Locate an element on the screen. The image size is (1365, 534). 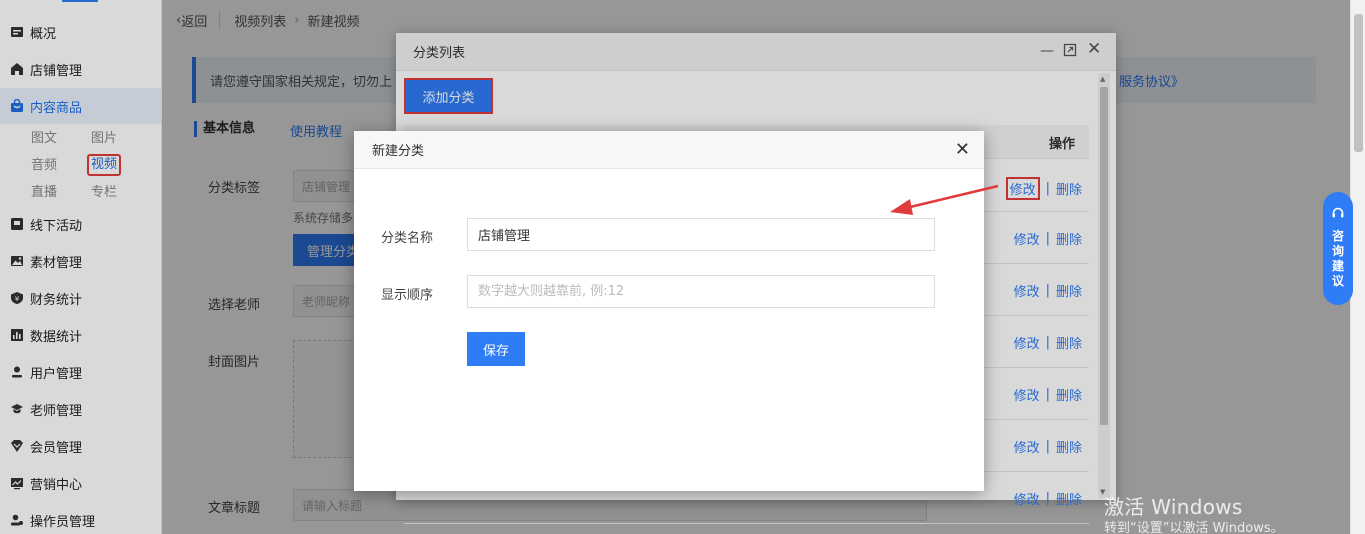
consult-char: 建 is located at coordinates (1337, 266).